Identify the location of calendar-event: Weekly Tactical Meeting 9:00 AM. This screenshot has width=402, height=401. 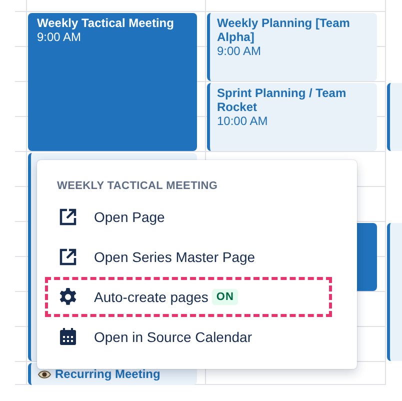
(112, 82).